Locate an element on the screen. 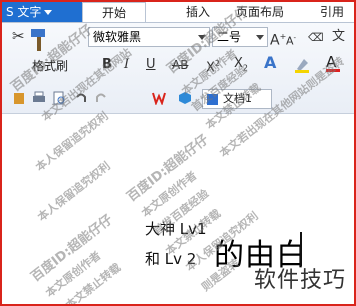 Image resolution: width=356 pixels, height=306 pixels. text-cursor is located at coordinates (301, 249).